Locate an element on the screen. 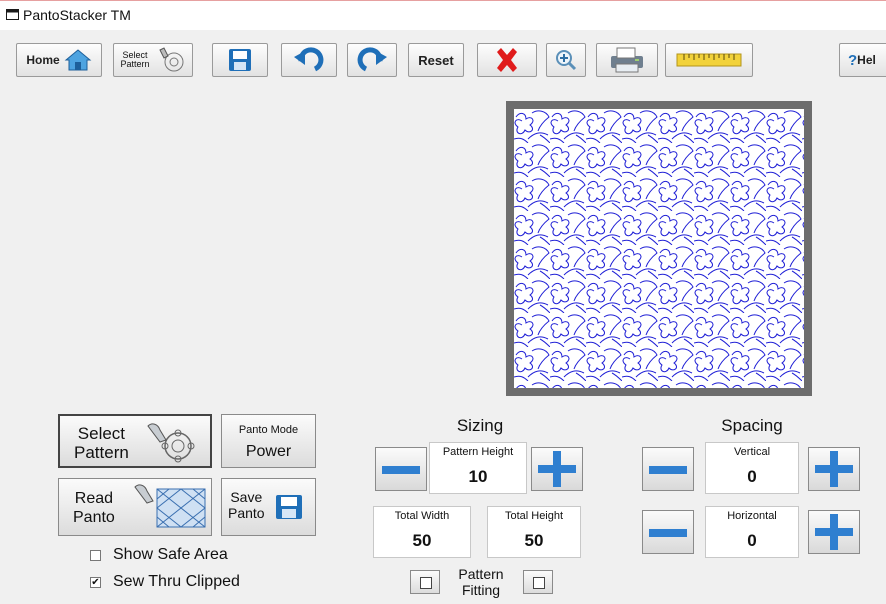  ruler-icon is located at coordinates (709, 60).